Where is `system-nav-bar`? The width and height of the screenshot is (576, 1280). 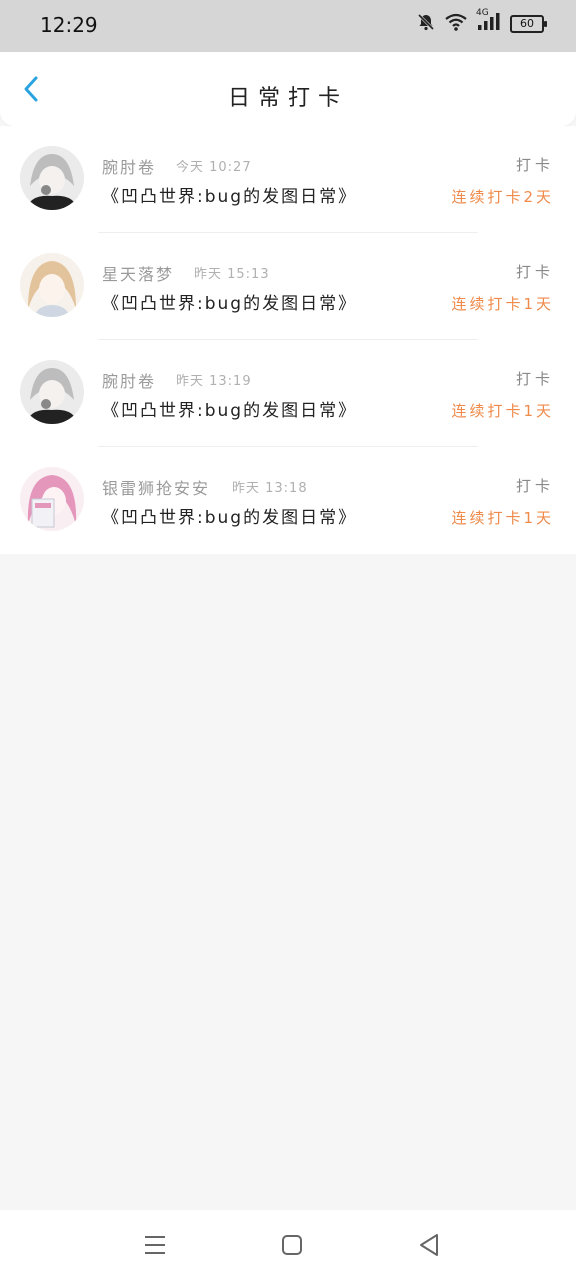 system-nav-bar is located at coordinates (288, 1245).